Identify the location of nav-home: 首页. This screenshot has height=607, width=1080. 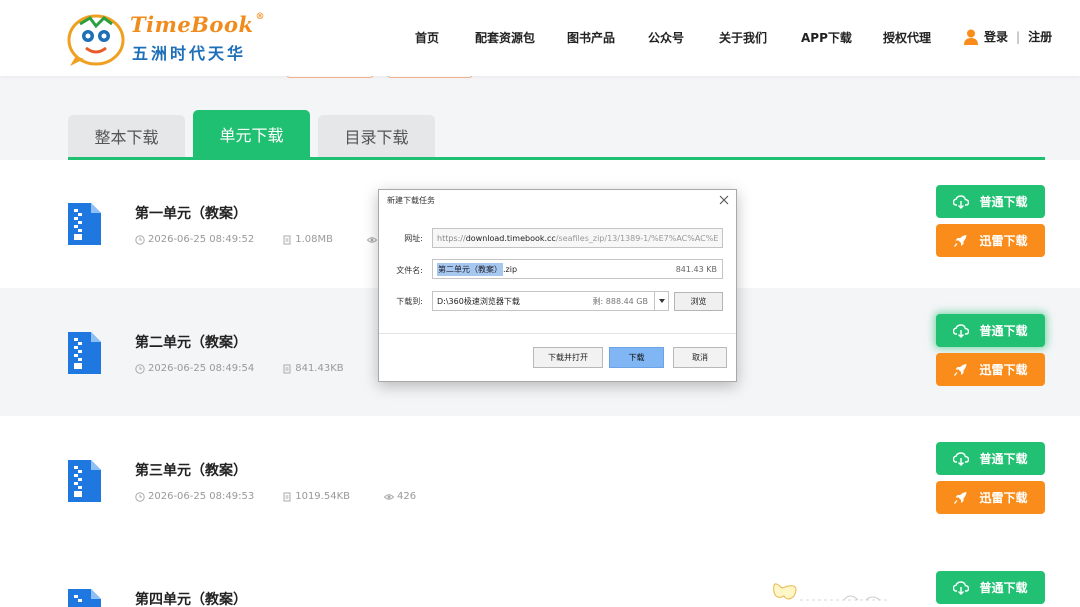
(427, 37).